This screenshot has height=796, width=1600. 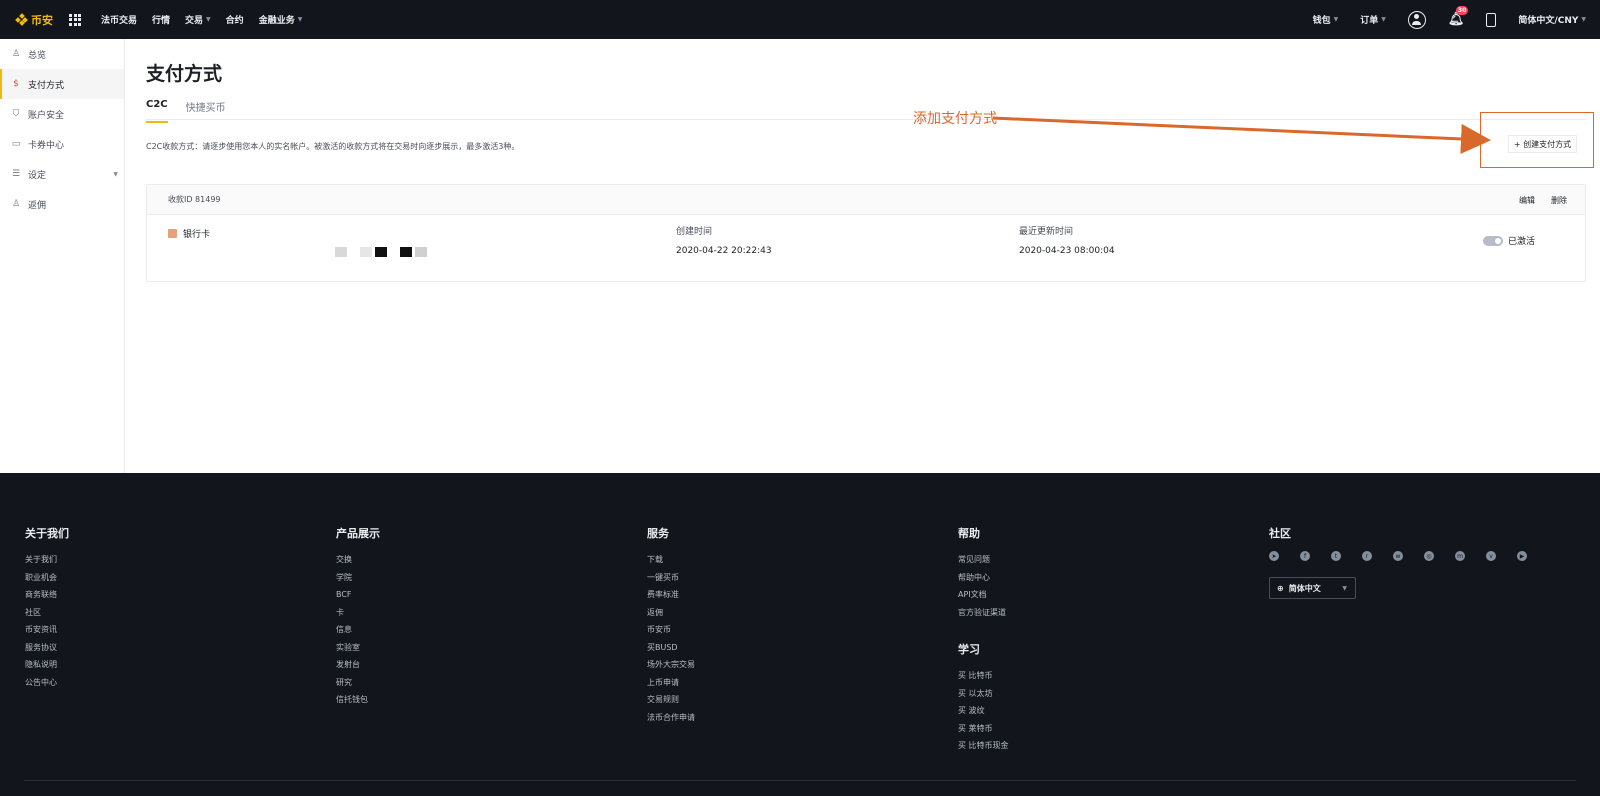 What do you see at coordinates (1493, 241) in the screenshot?
I see `activation-toggle` at bounding box center [1493, 241].